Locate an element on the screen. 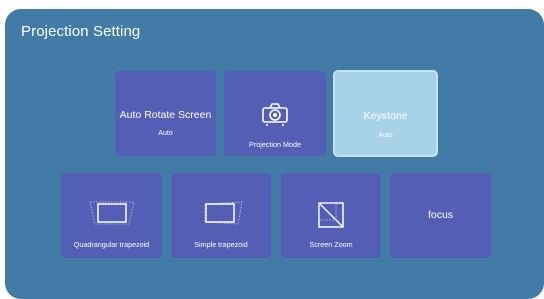  projection-mode-tile: Projection Mode is located at coordinates (275, 113).